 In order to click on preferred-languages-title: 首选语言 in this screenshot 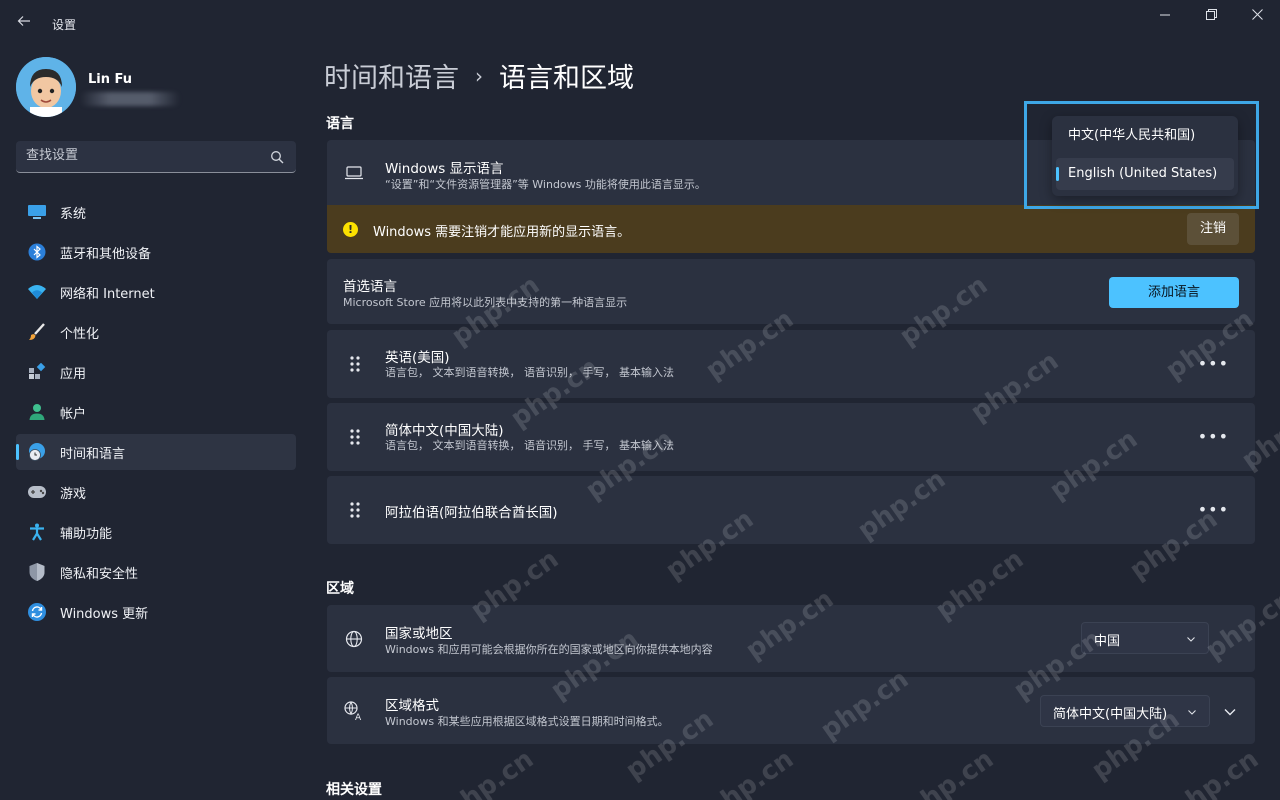, I will do `click(370, 287)`.